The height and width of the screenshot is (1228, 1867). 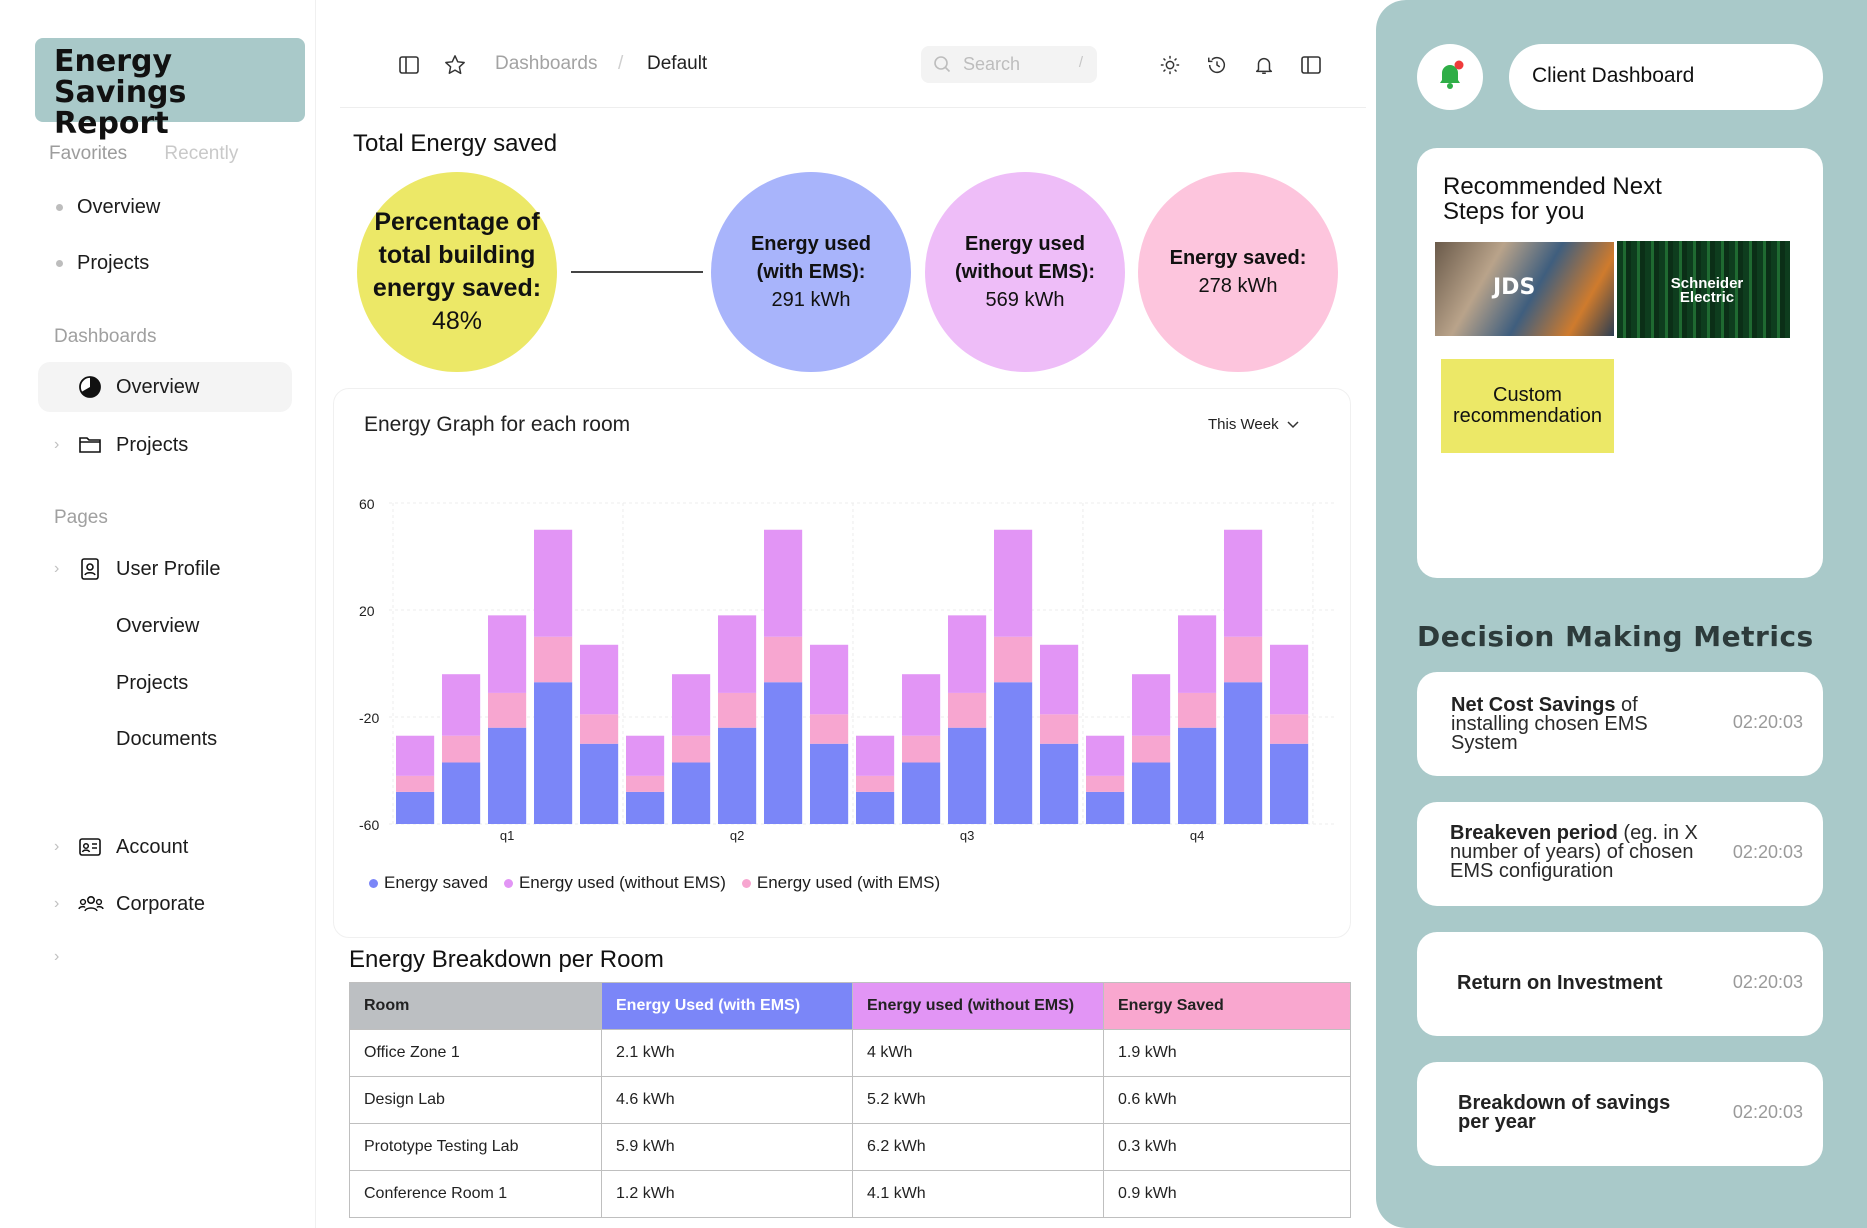 I want to click on panel-toggle-icon, so click(x=1312, y=66).